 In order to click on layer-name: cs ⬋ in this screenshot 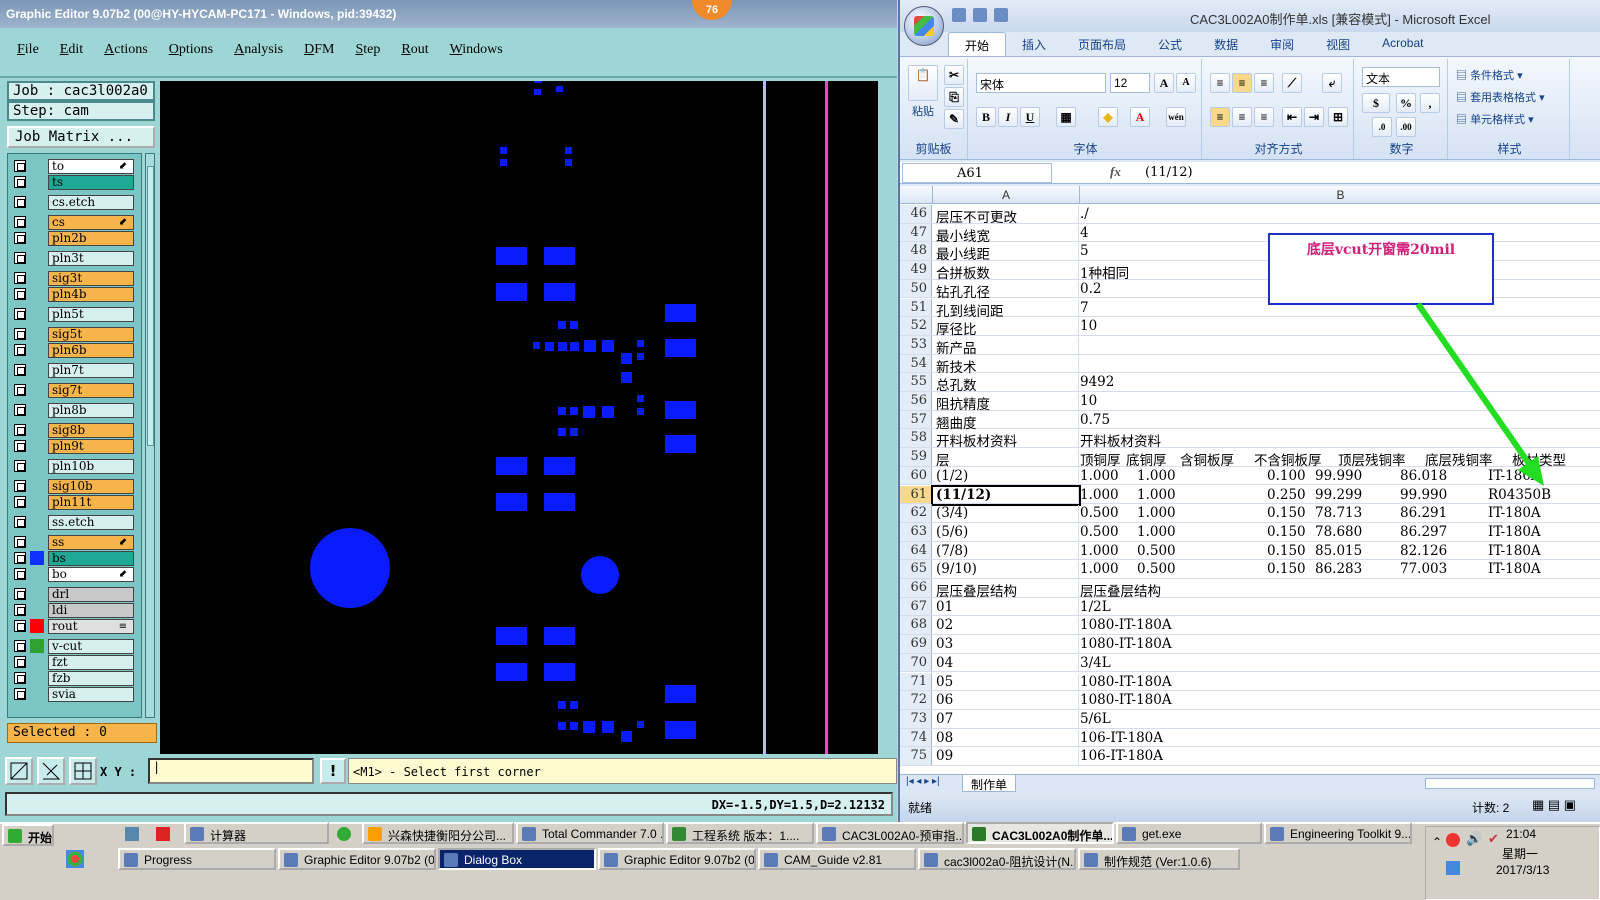, I will do `click(91, 222)`.